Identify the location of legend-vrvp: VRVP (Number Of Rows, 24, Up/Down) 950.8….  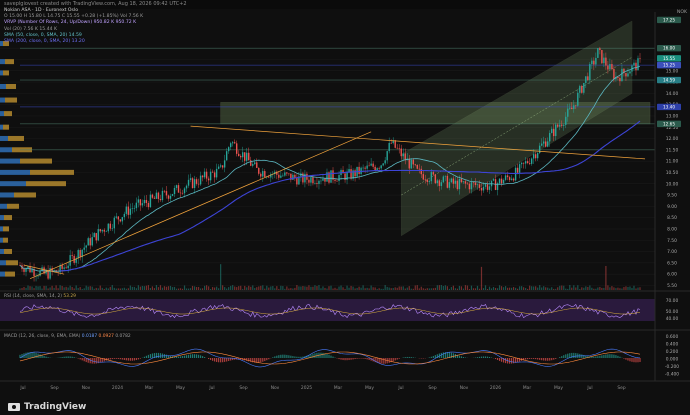
(73, 23).